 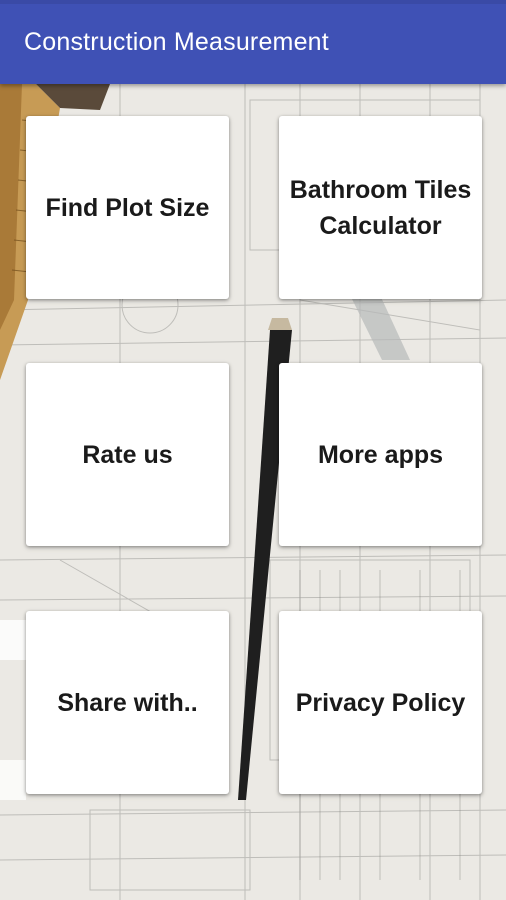 I want to click on find-plot-size-label: Find Plot Size, so click(x=127, y=207).